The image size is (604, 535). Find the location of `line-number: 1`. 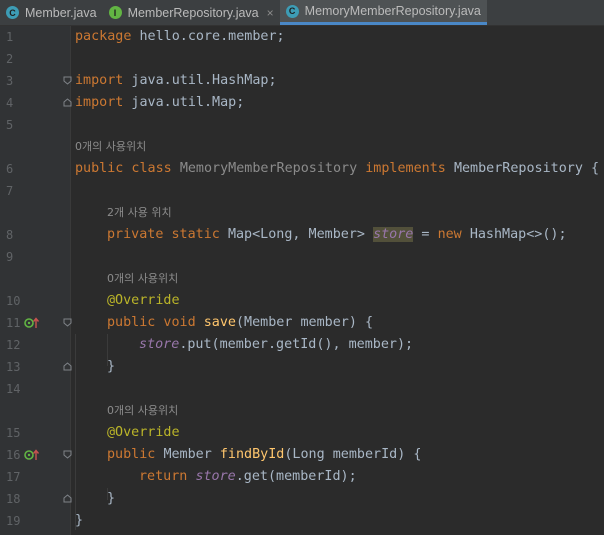

line-number: 1 is located at coordinates (10, 37).